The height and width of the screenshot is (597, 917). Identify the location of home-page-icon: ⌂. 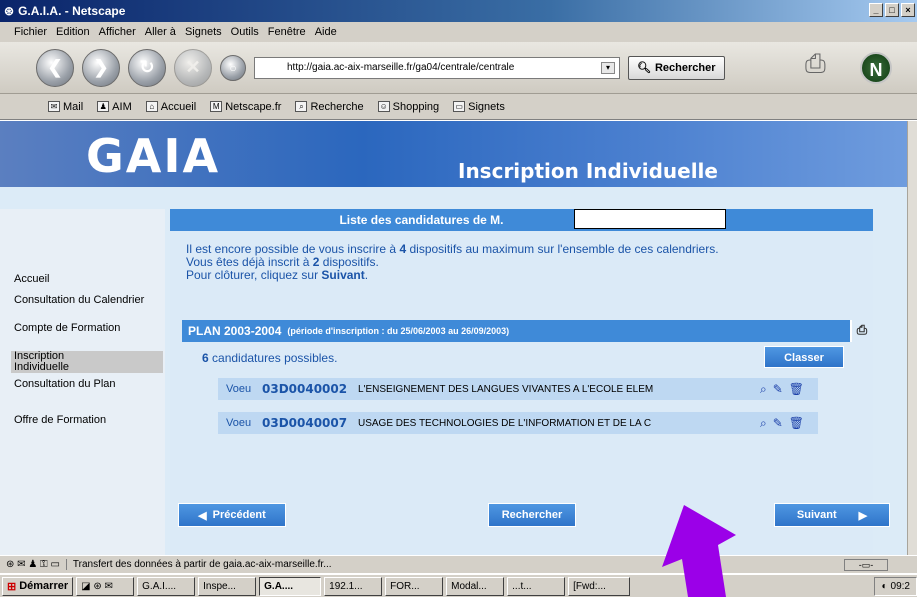
(151, 106).